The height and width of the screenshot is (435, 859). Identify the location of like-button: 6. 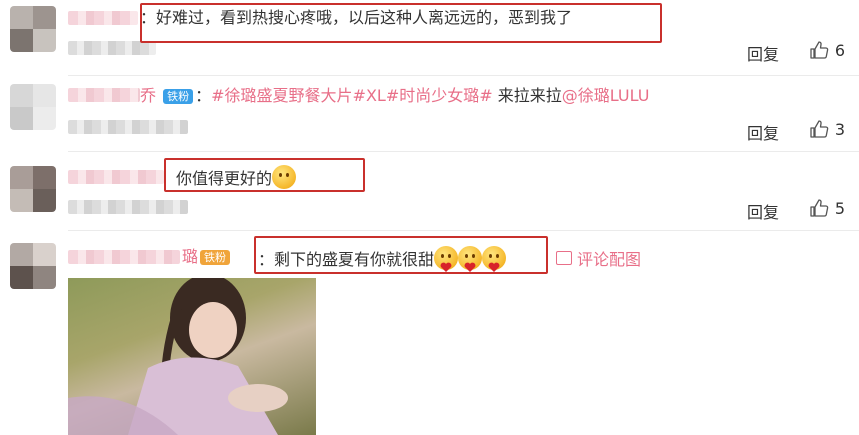
(827, 50).